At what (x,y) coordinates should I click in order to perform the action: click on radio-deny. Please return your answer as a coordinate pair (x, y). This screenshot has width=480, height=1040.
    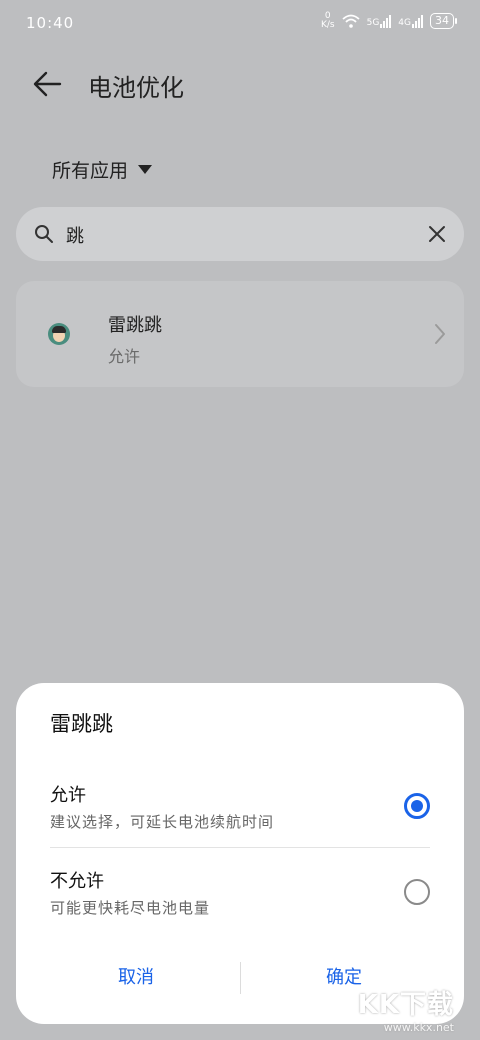
    Looking at the image, I should click on (417, 892).